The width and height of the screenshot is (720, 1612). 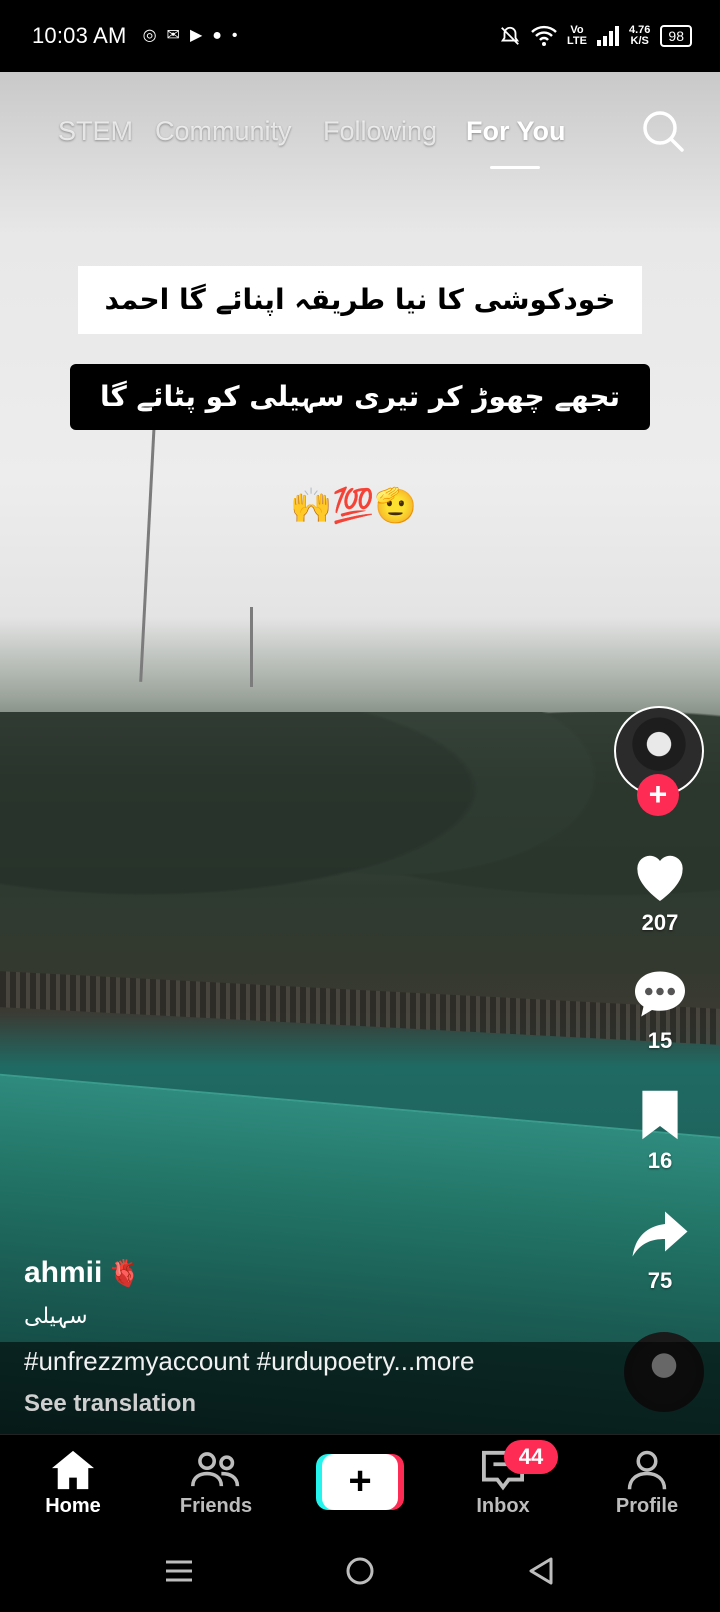 I want to click on system-nav-bar, so click(x=360, y=1573).